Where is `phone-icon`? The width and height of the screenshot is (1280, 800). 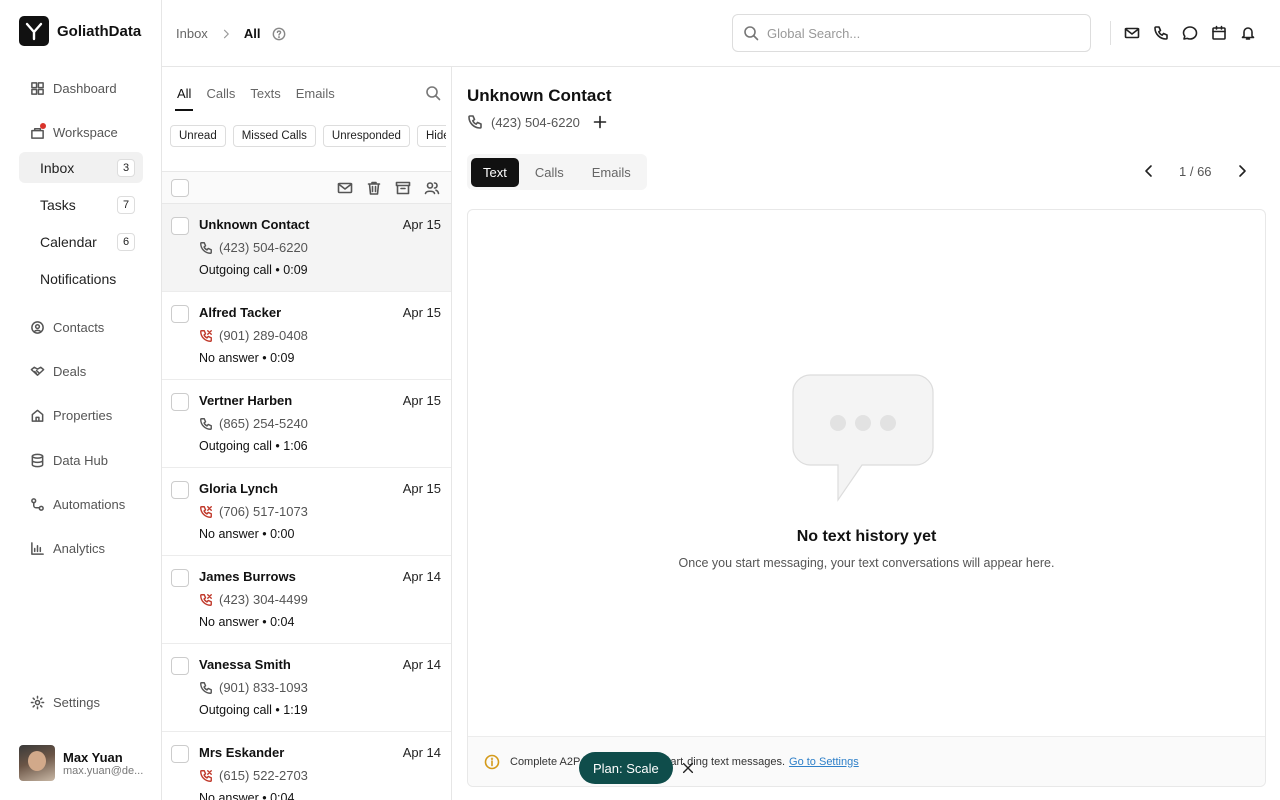 phone-icon is located at coordinates (1161, 33).